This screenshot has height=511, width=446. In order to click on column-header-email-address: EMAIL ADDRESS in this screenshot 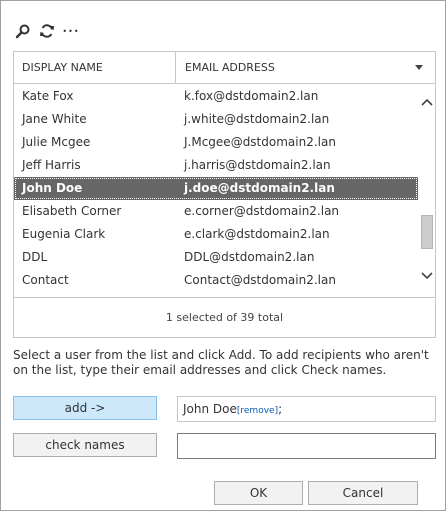, I will do `click(305, 67)`.